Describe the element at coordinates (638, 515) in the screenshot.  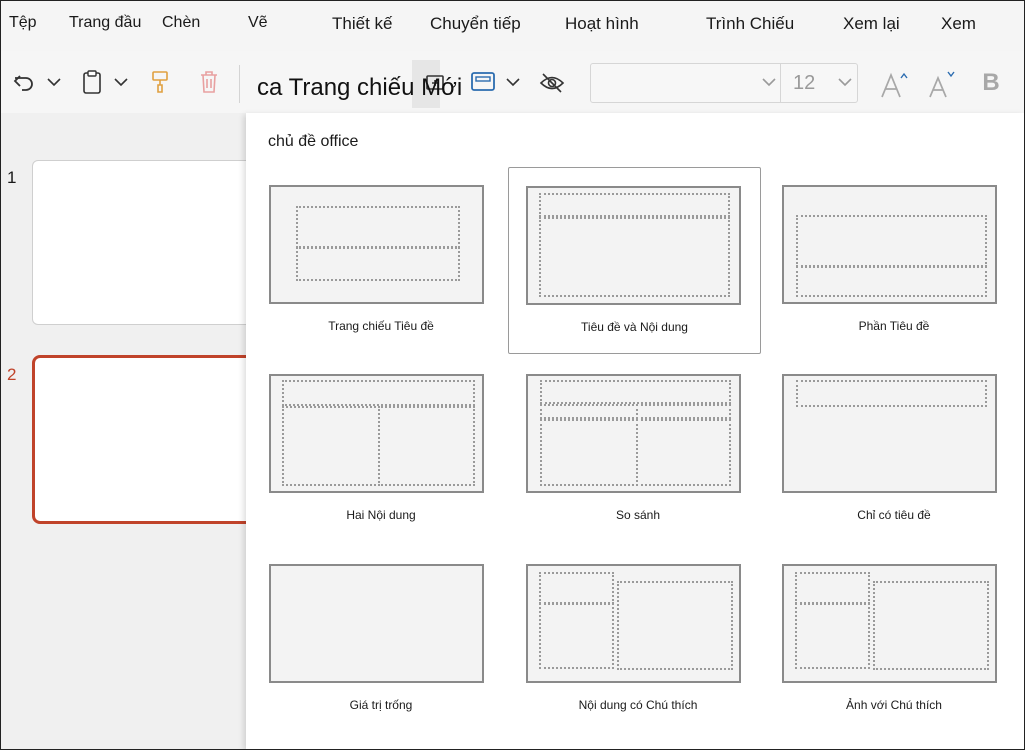
I see `layout-label: So sánh` at that location.